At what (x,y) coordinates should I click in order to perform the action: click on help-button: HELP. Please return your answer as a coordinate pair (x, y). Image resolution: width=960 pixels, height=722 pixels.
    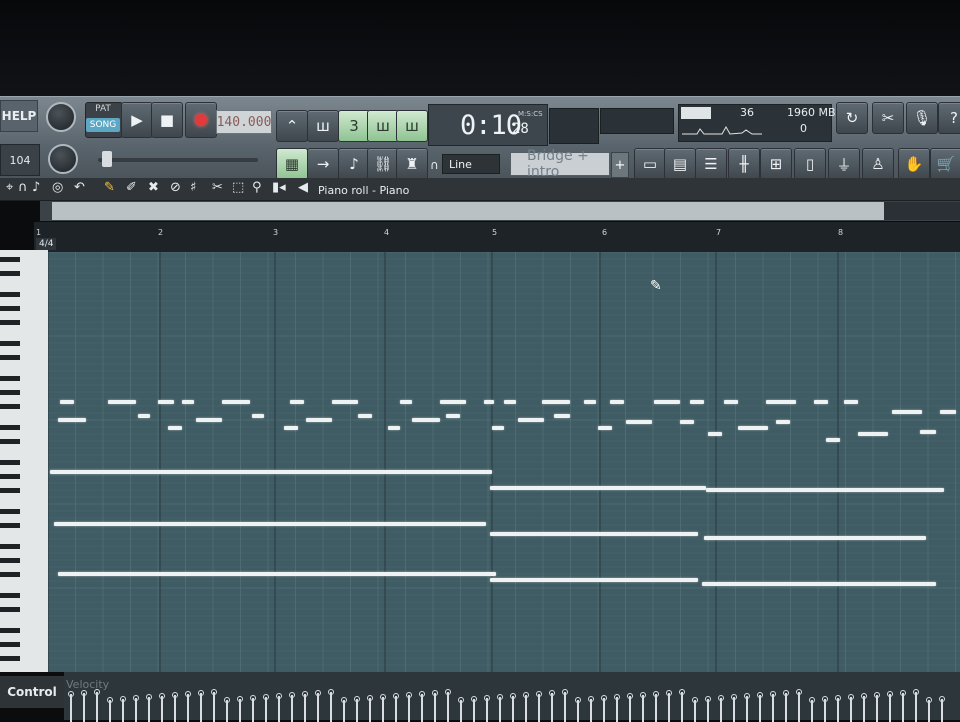
    Looking at the image, I should click on (19, 116).